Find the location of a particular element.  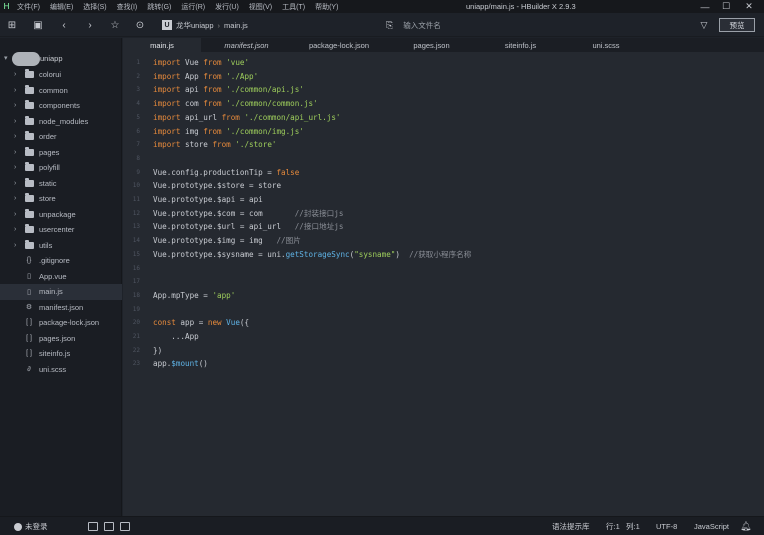

filter-icon: ▽ is located at coordinates (704, 25).